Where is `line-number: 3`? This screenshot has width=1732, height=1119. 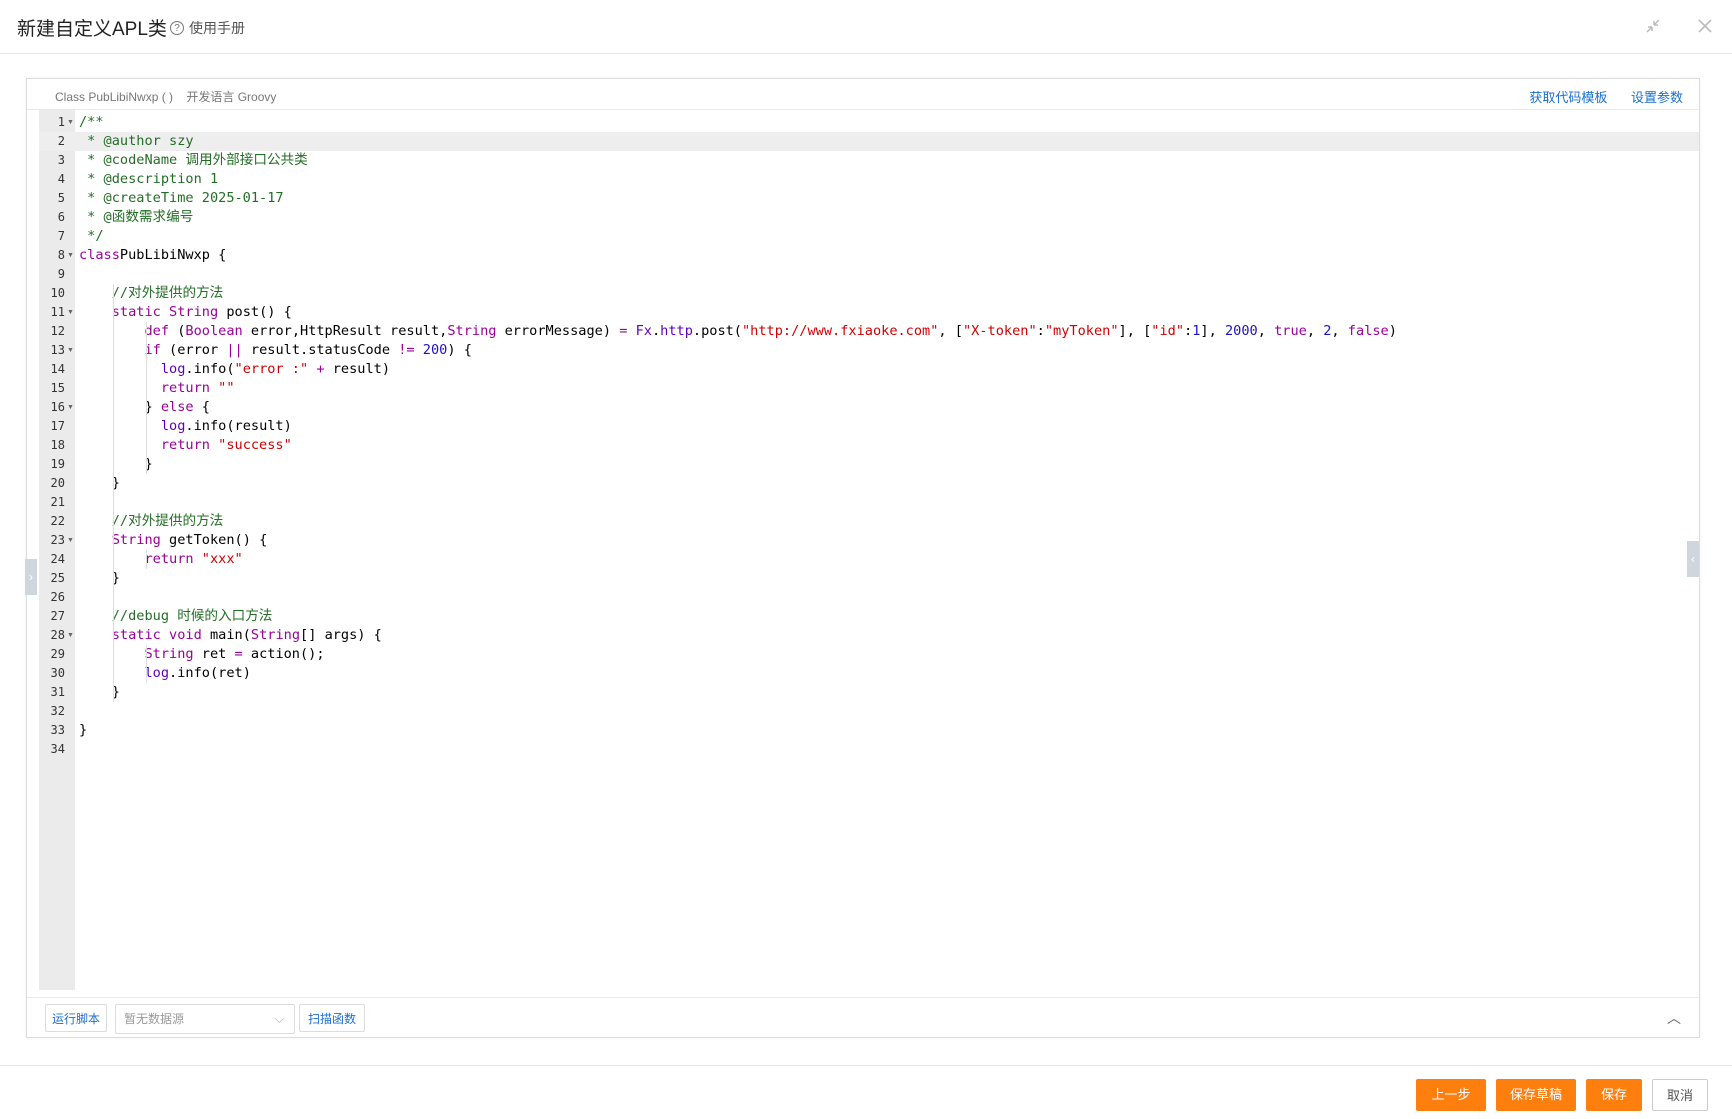 line-number: 3 is located at coordinates (61, 160).